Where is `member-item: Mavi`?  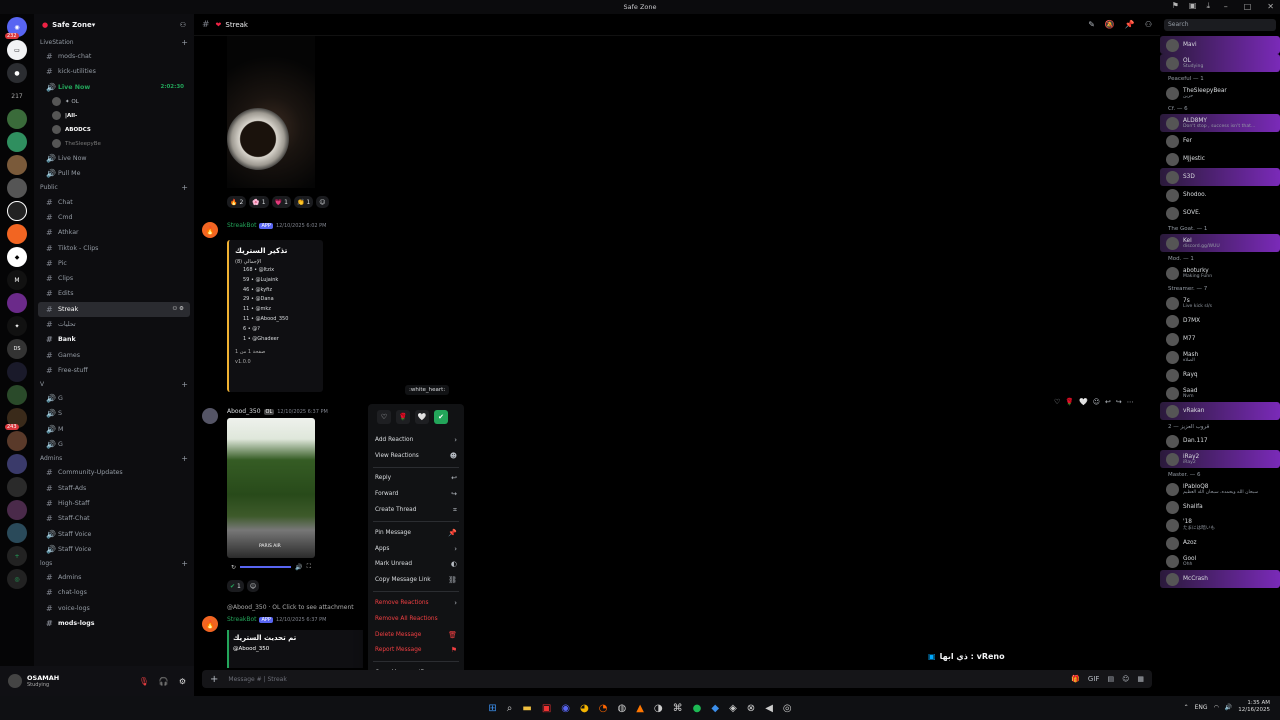
member-item: Mavi is located at coordinates (1220, 45).